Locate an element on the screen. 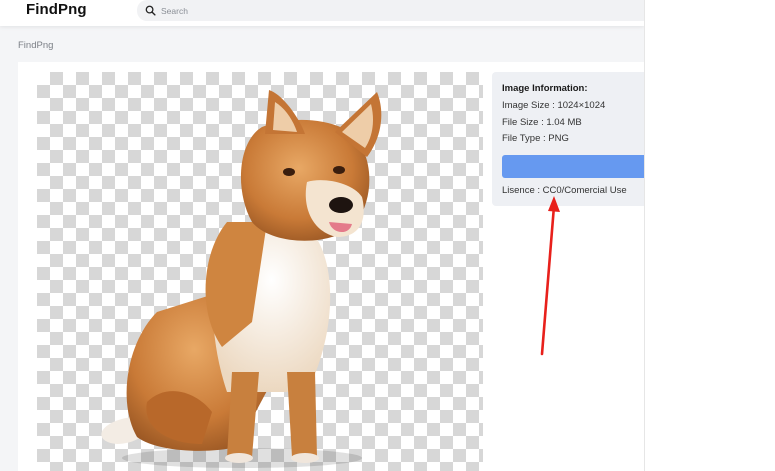 This screenshot has height=471, width=775. search-input is located at coordinates (361, 10).